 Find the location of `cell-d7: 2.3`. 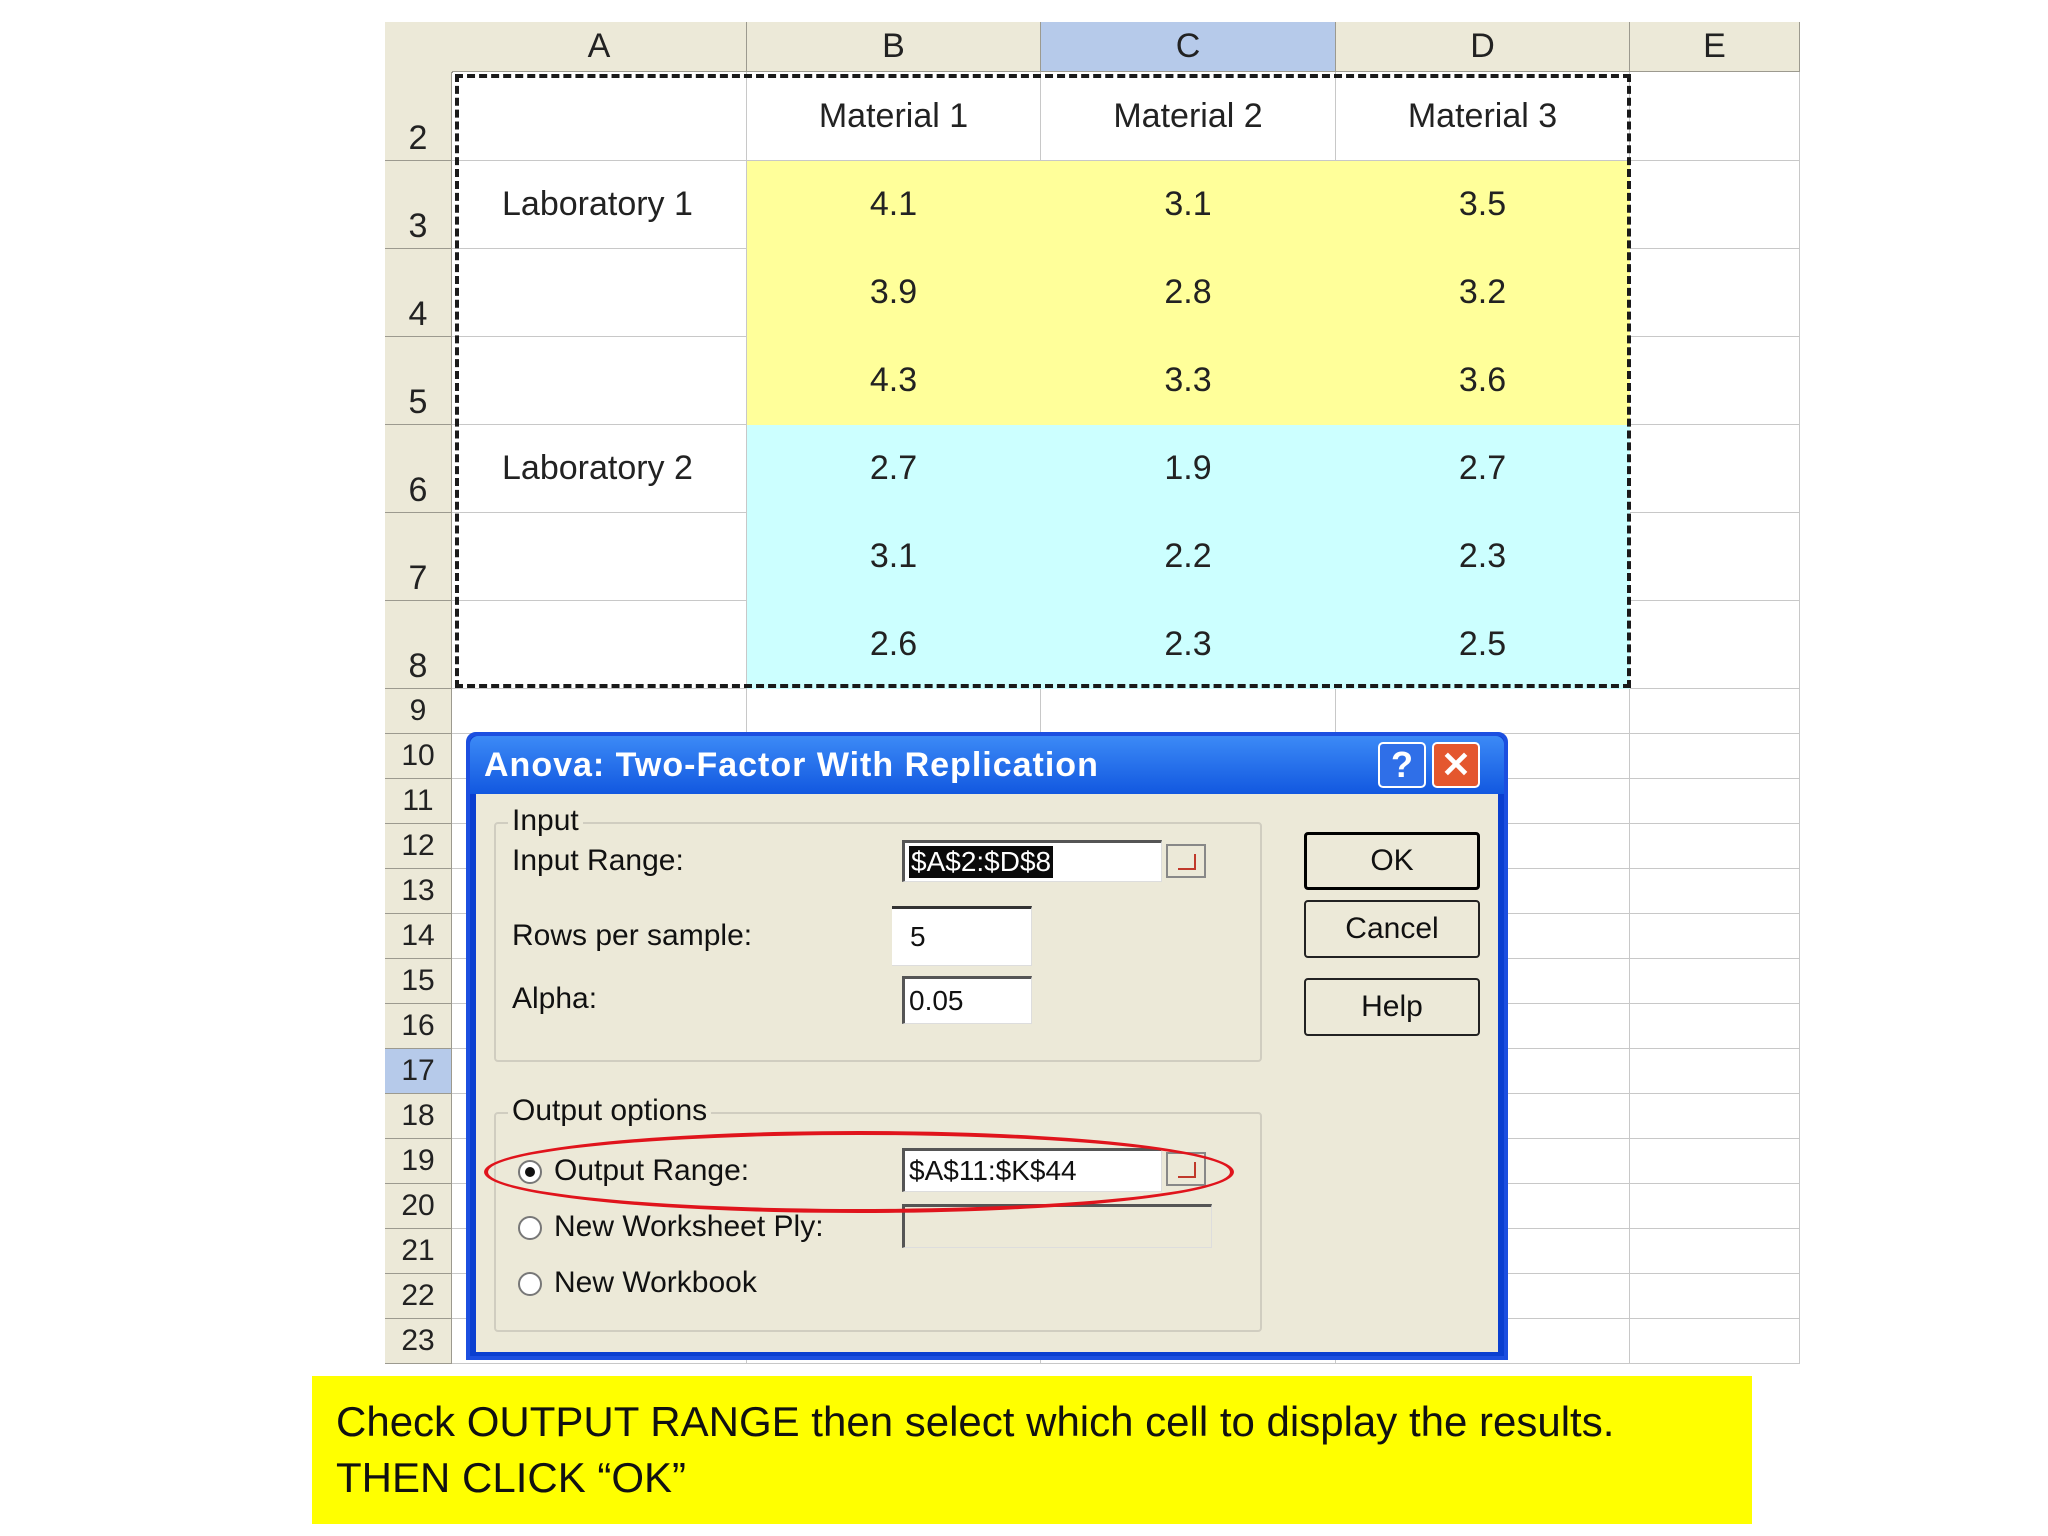

cell-d7: 2.3 is located at coordinates (1483, 557).